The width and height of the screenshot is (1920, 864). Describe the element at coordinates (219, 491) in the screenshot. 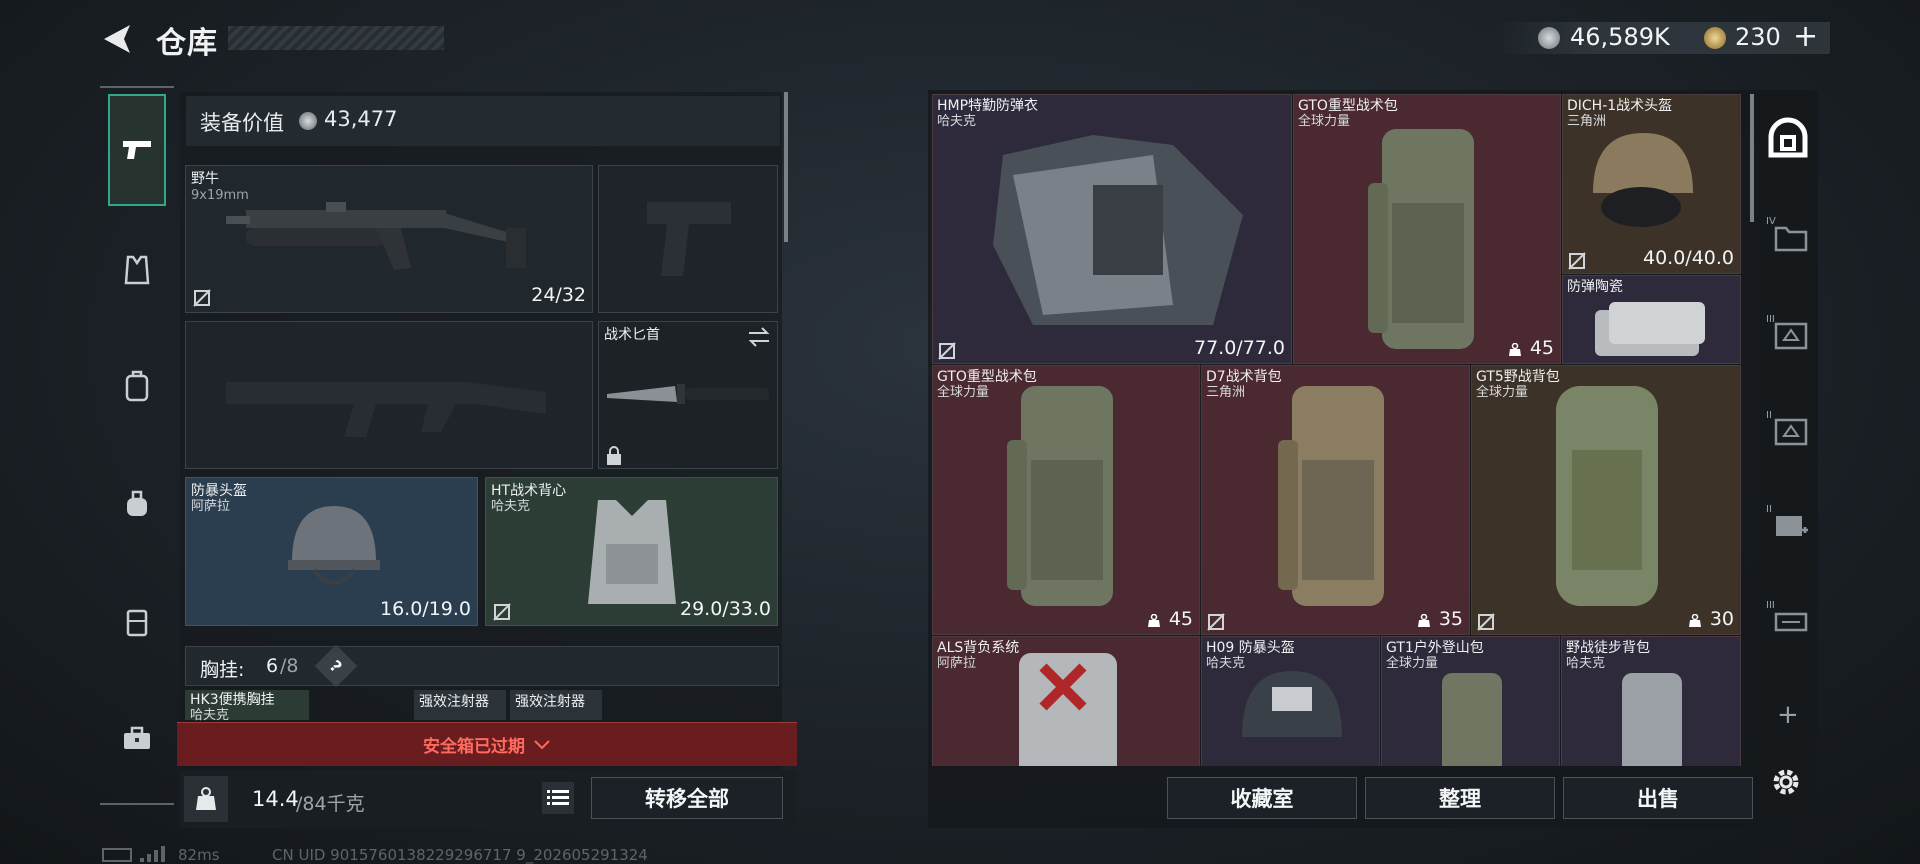

I see `helmet-name: 防暴头盔` at that location.